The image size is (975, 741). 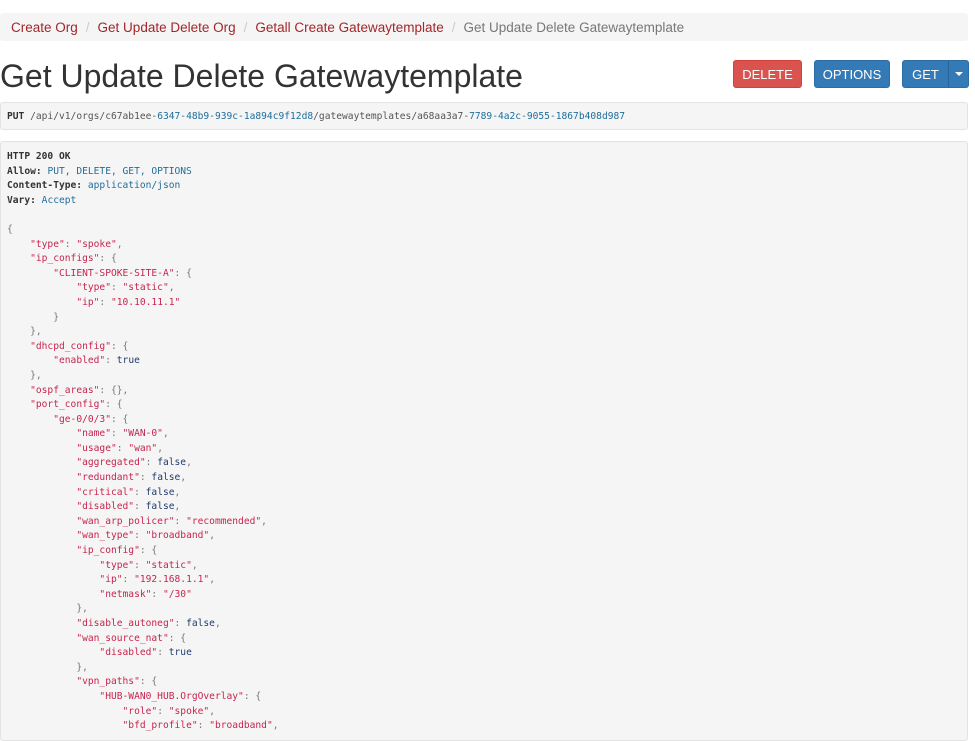 What do you see at coordinates (391, 116) in the screenshot?
I see `request-path-mid: /gatewaytemplates/a68aa3a7-` at bounding box center [391, 116].